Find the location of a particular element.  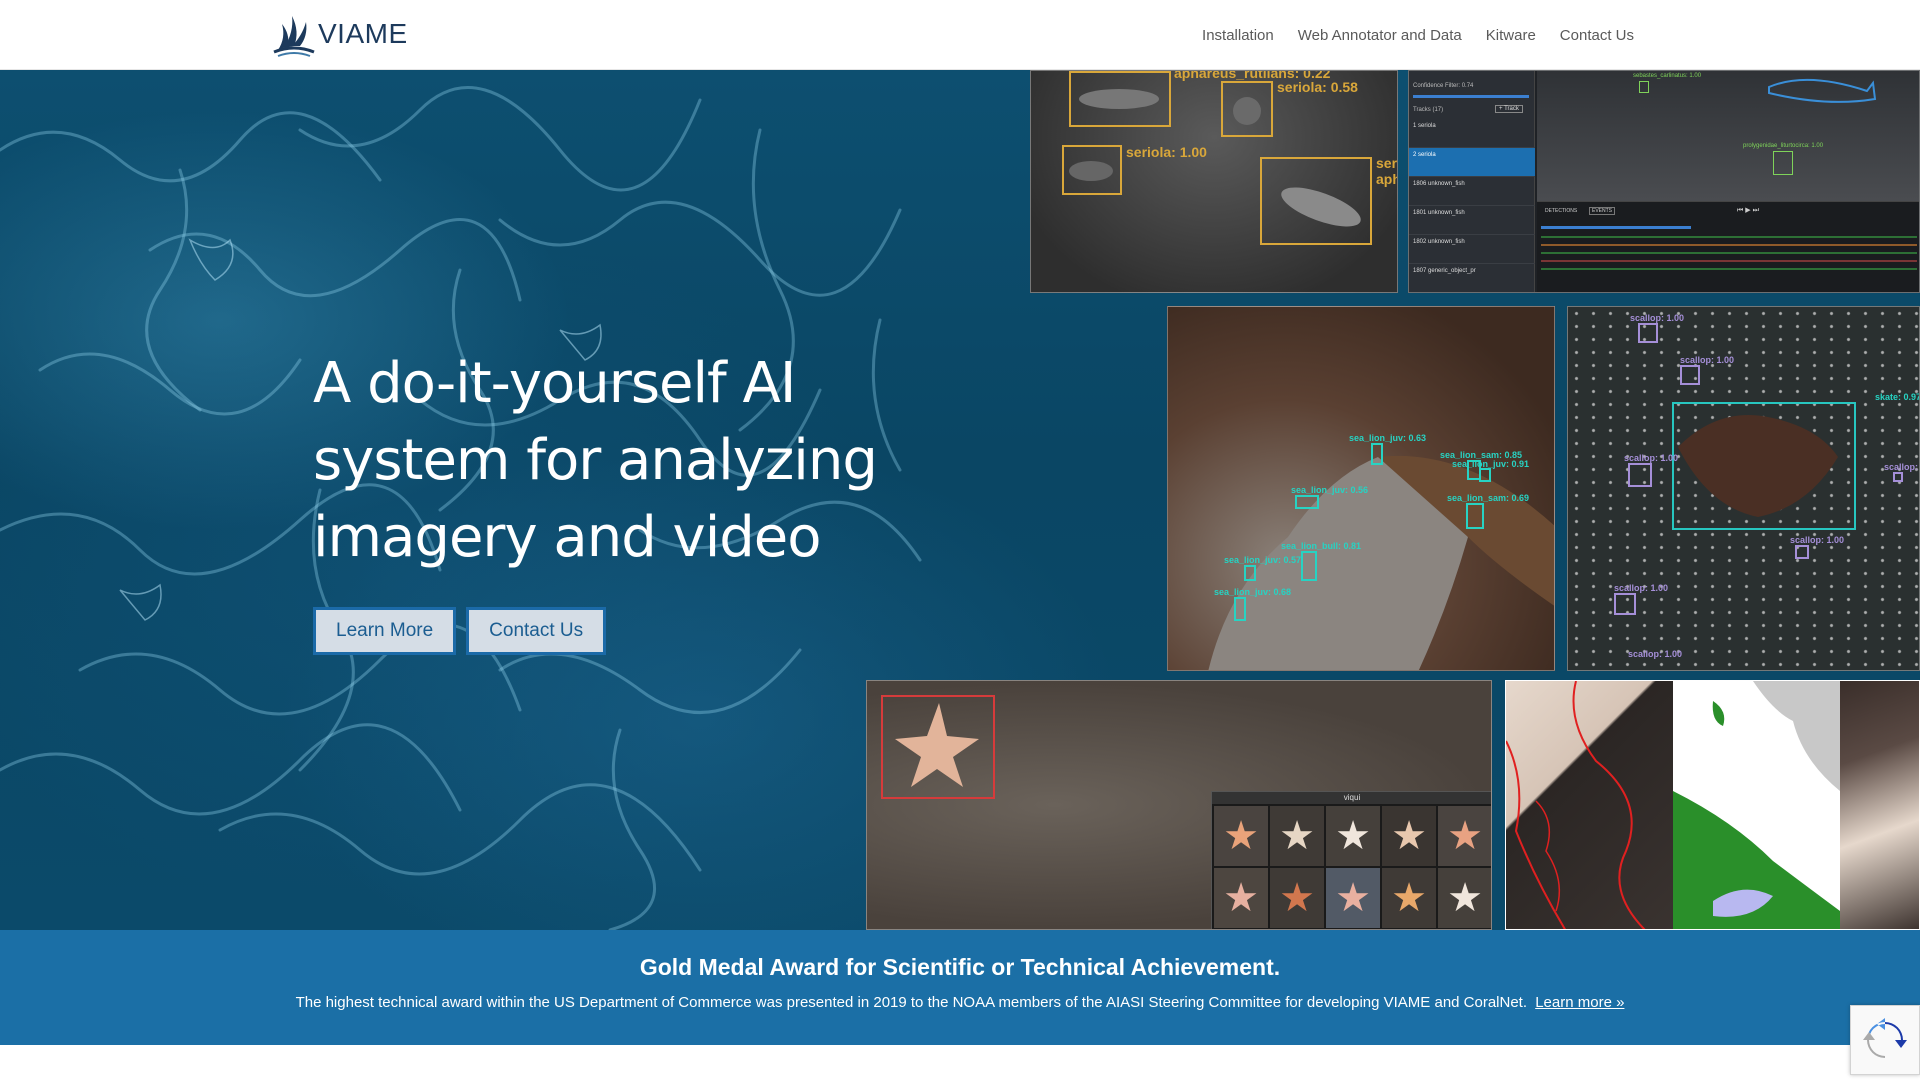

track-row: 1807 generic_object_pr is located at coordinates (1472, 278).